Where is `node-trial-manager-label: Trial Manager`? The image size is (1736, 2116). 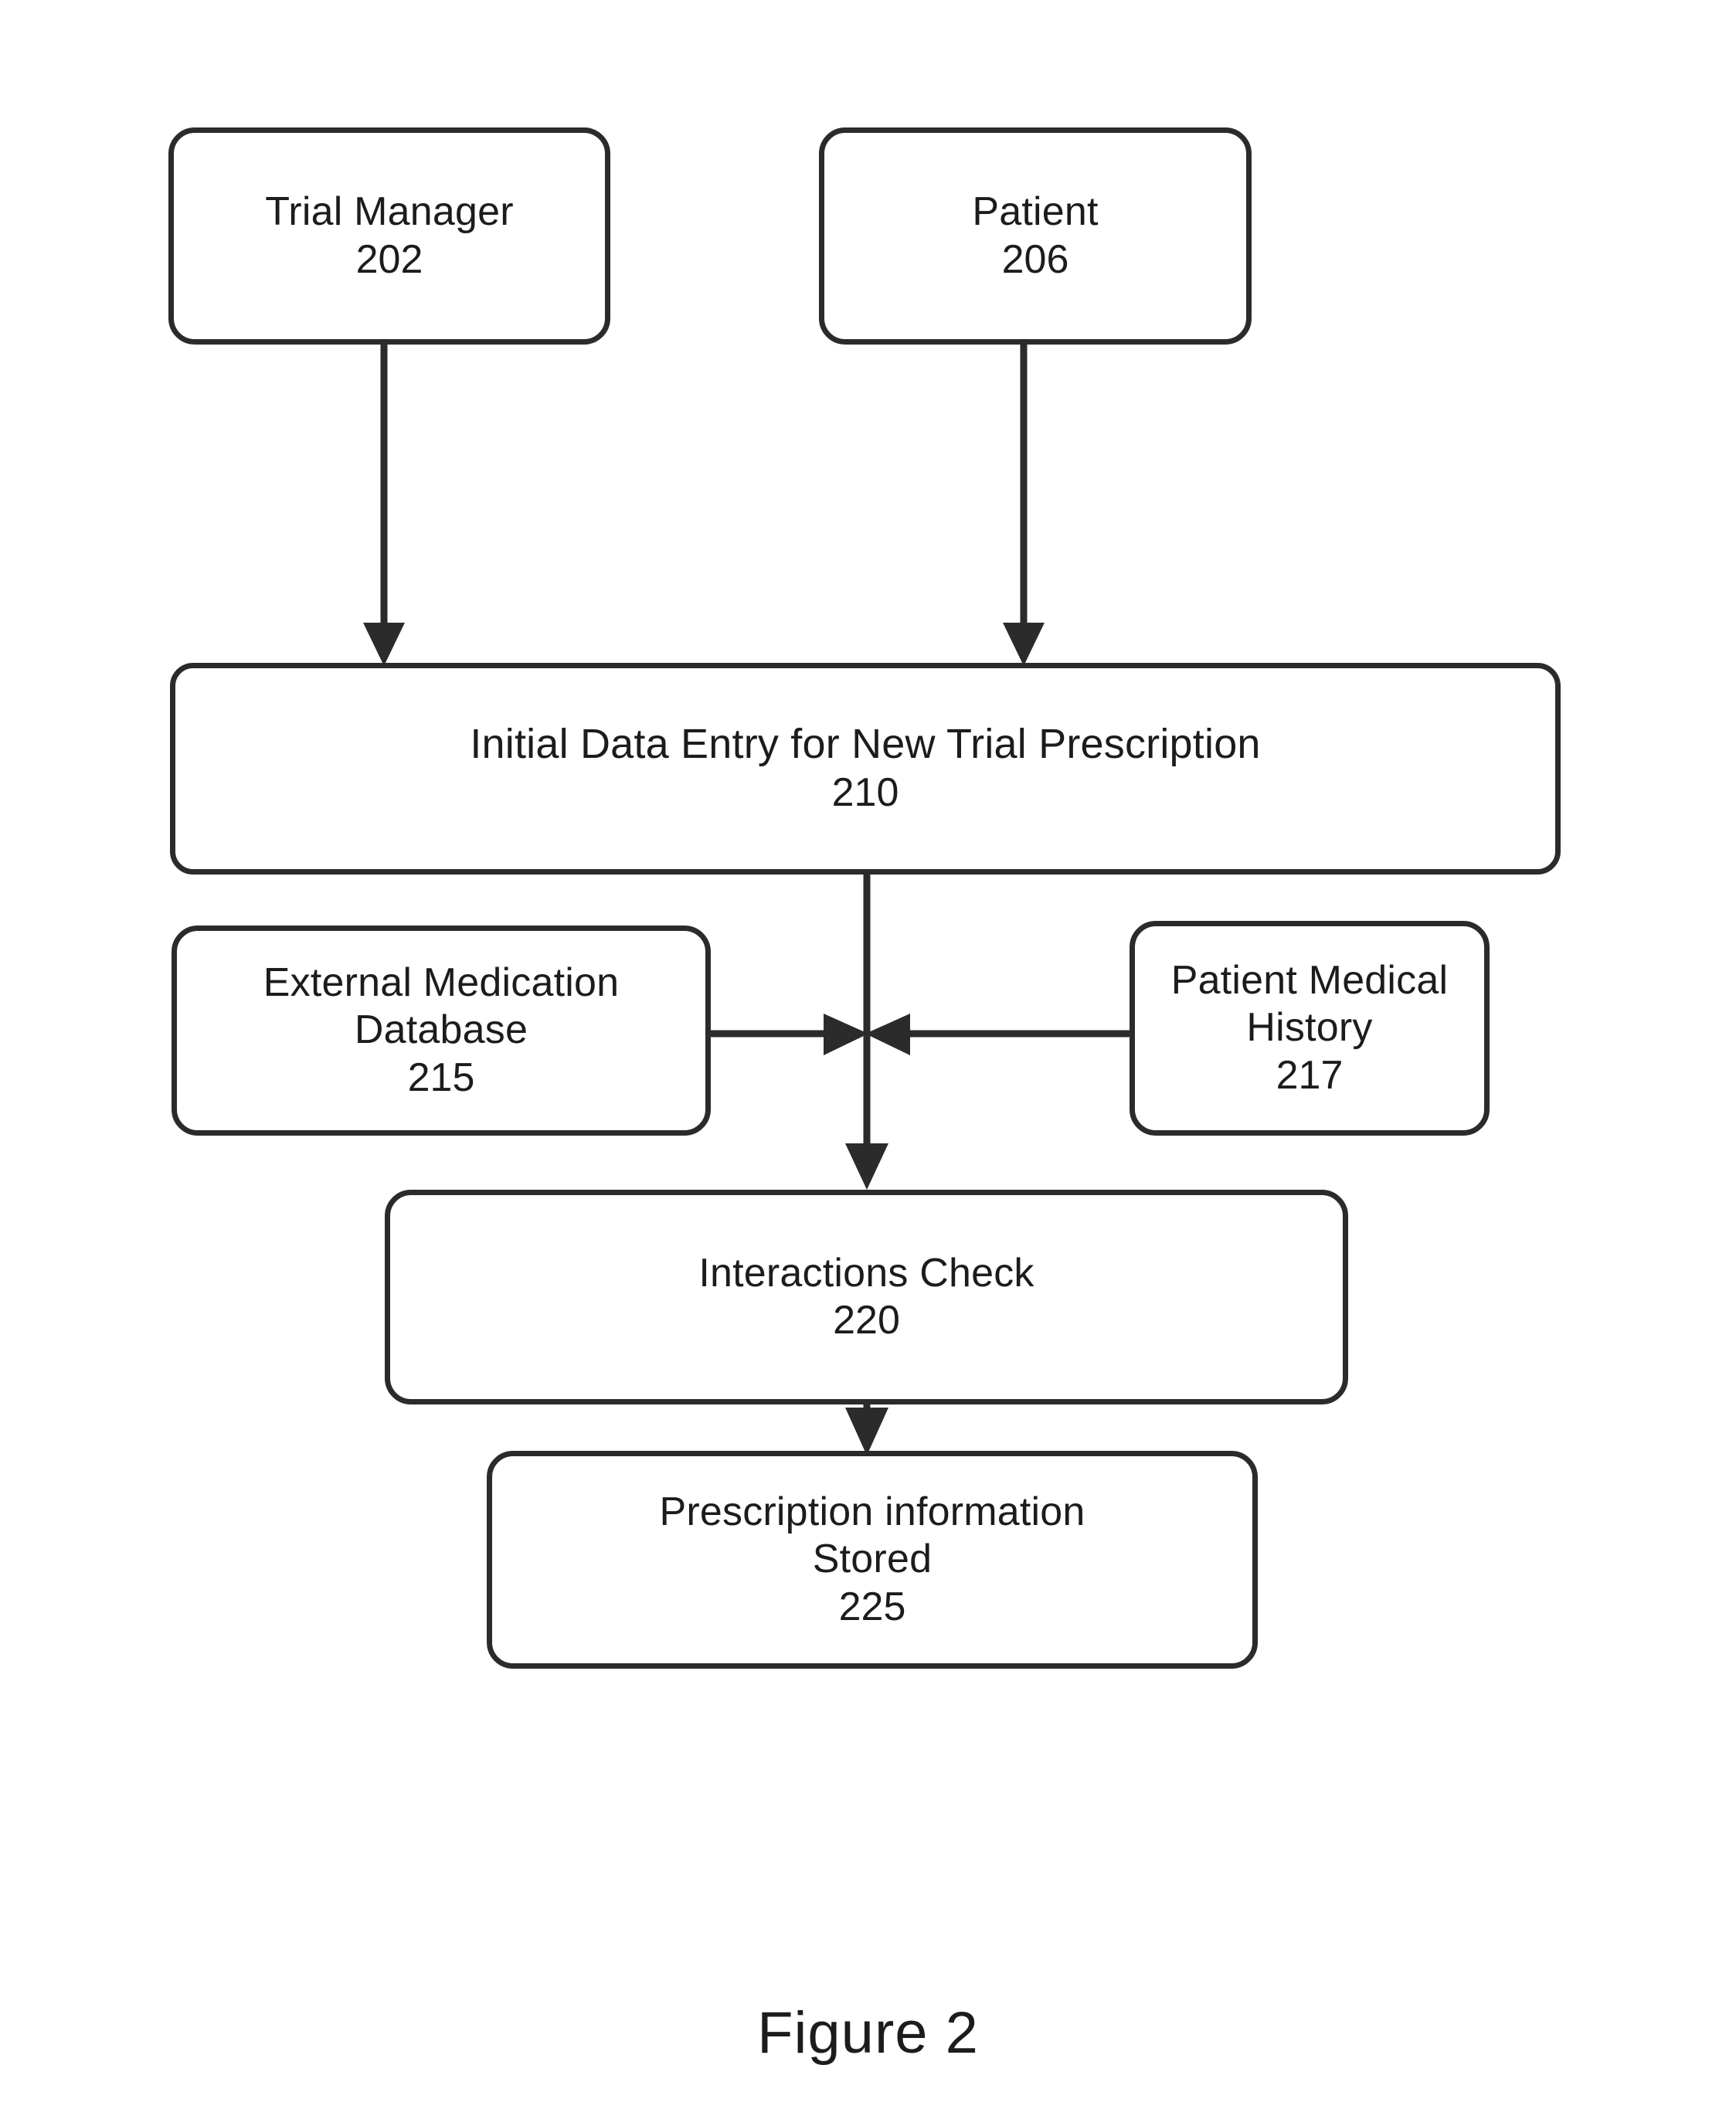
node-trial-manager-label: Trial Manager is located at coordinates (389, 212).